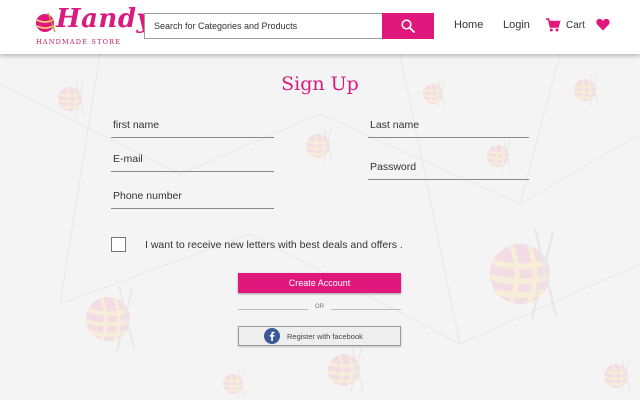 The image size is (640, 400). Describe the element at coordinates (319, 283) in the screenshot. I see `create-account-button: Create Account` at that location.